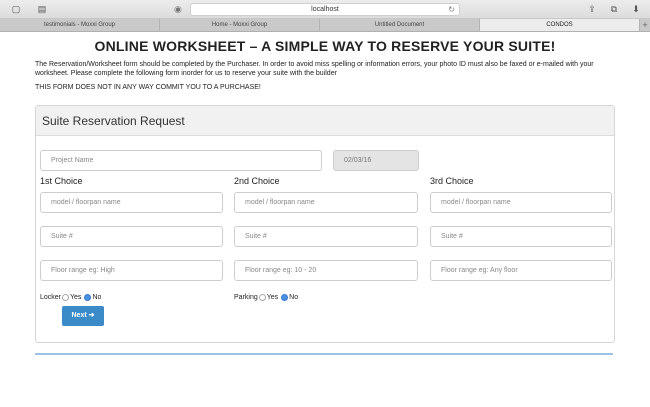  What do you see at coordinates (614, 9) in the screenshot?
I see `tabs-overview-icon: ⧉` at bounding box center [614, 9].